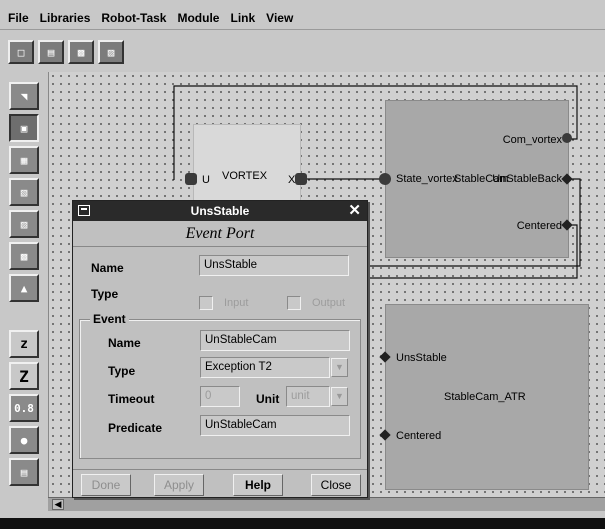 This screenshot has height=529, width=605. Describe the element at coordinates (65, 18) in the screenshot. I see `menu-libraries: Libraries` at that location.